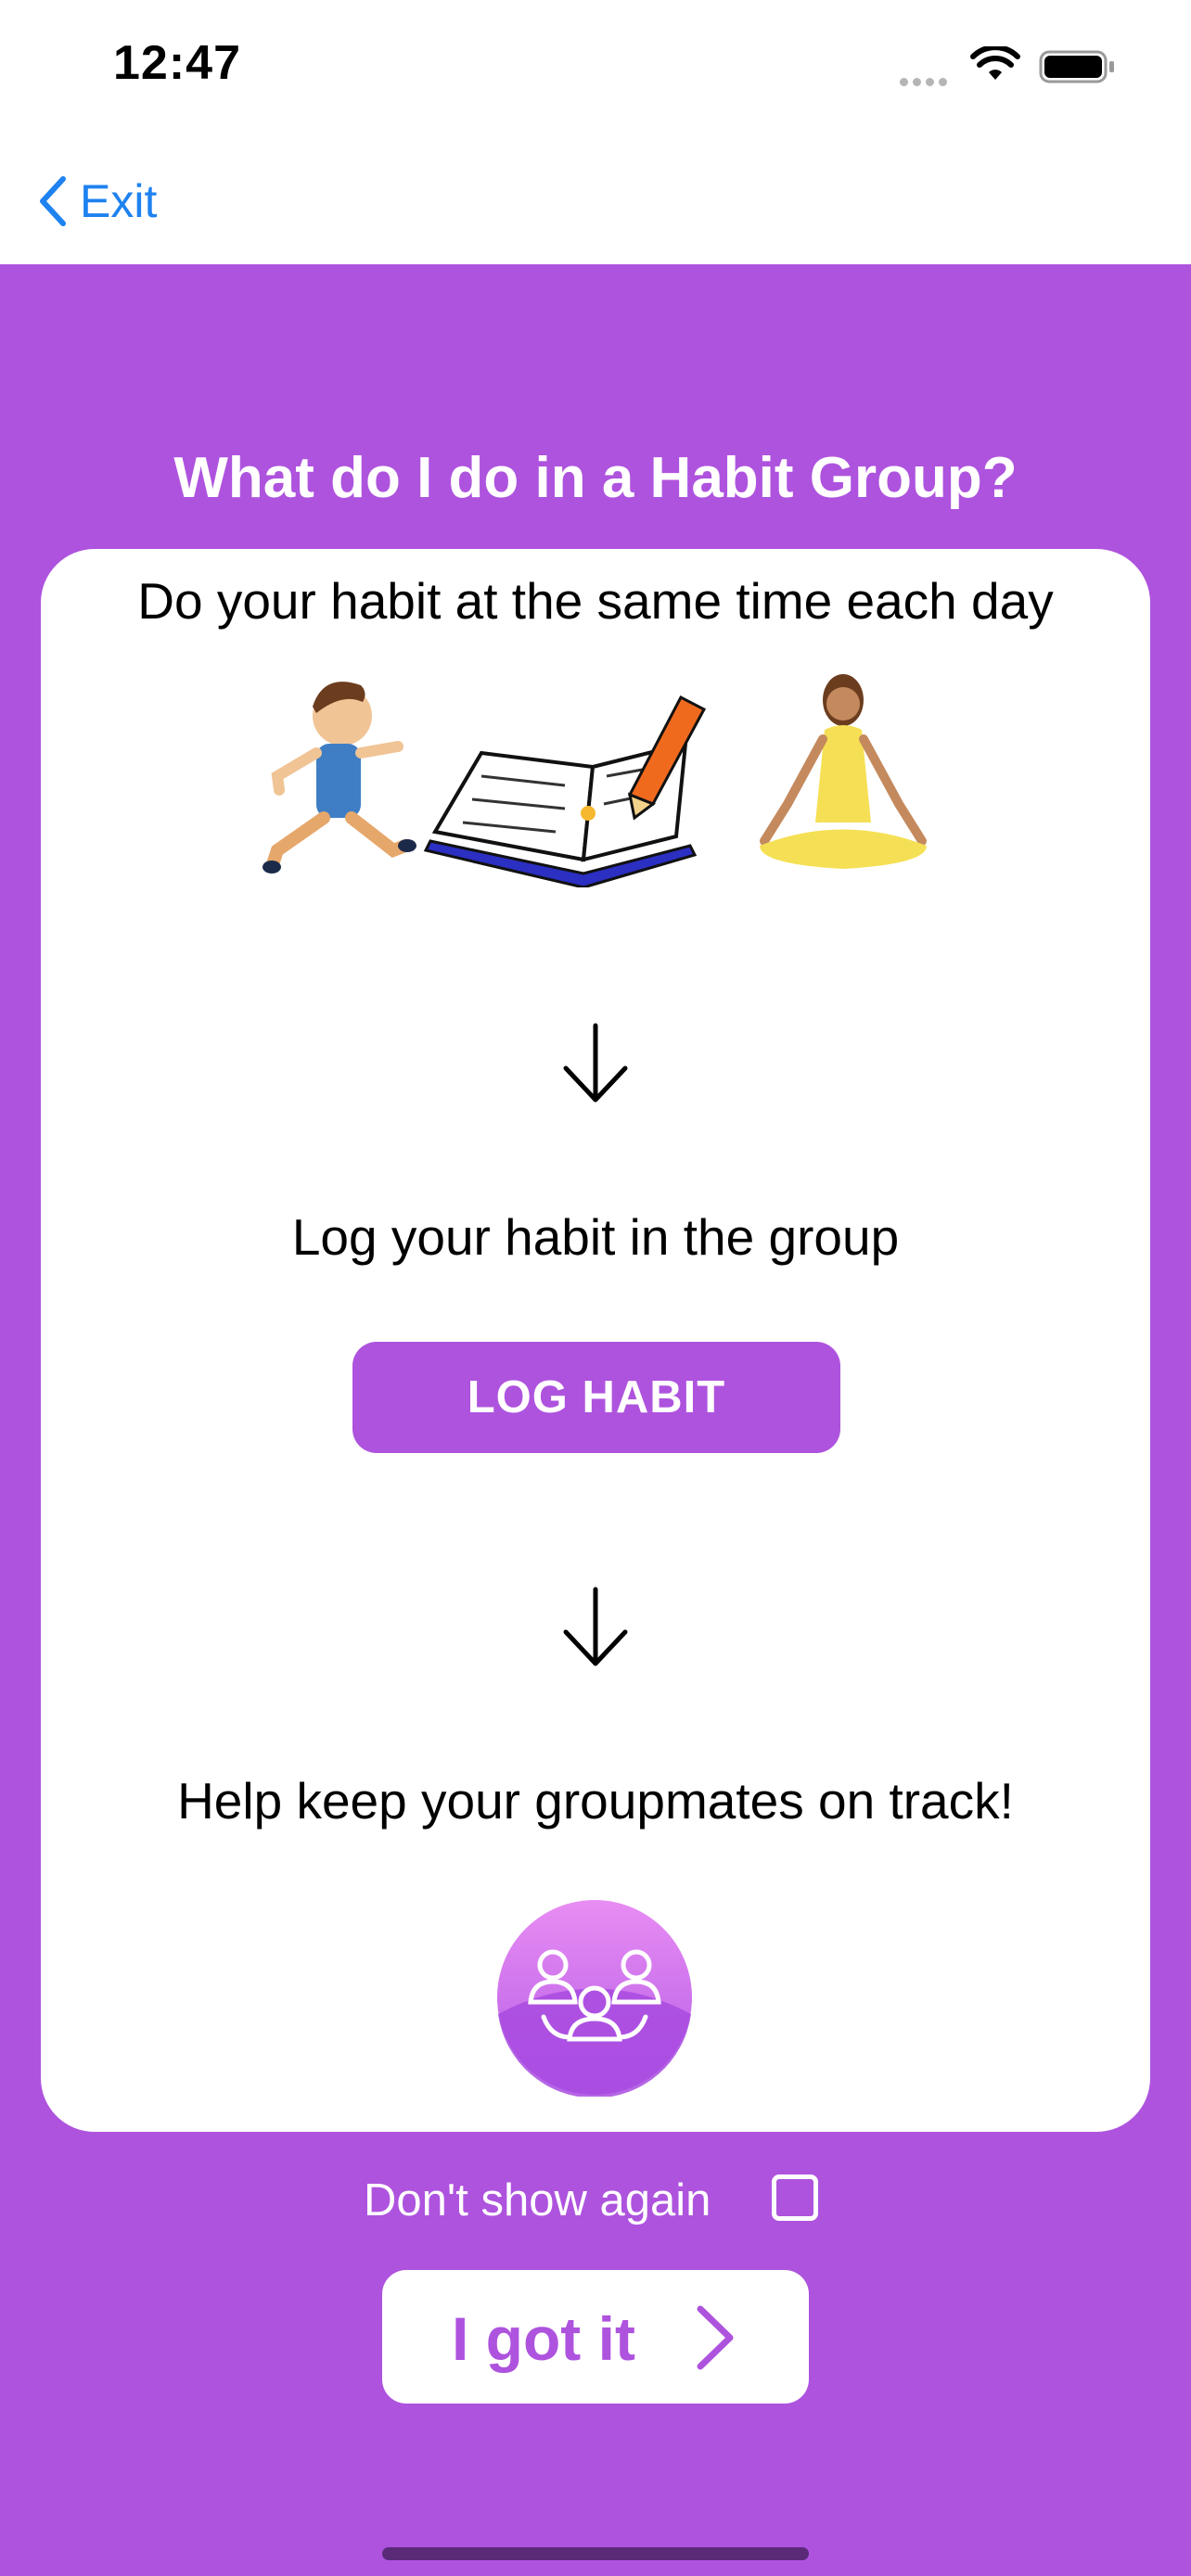 Image resolution: width=1191 pixels, height=2576 pixels. What do you see at coordinates (995, 63) in the screenshot?
I see `wifi-icon` at bounding box center [995, 63].